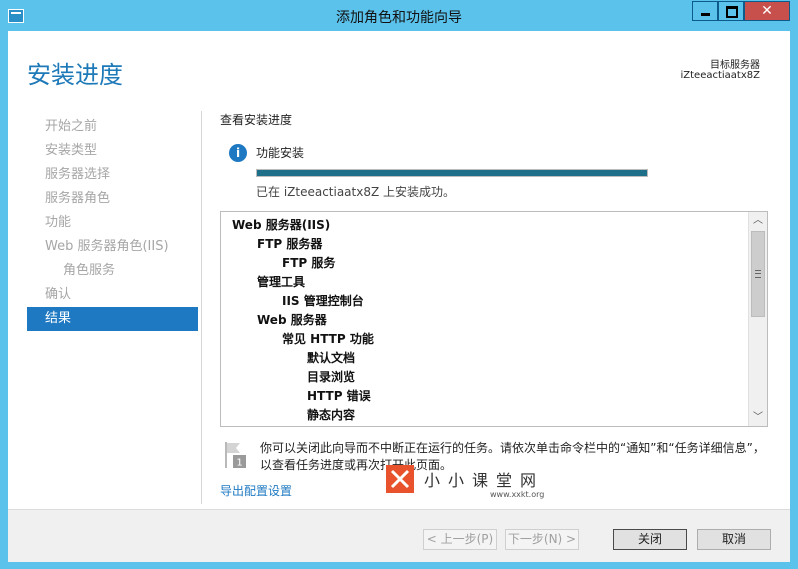 The image size is (798, 569). I want to click on info-icon: i, so click(238, 153).